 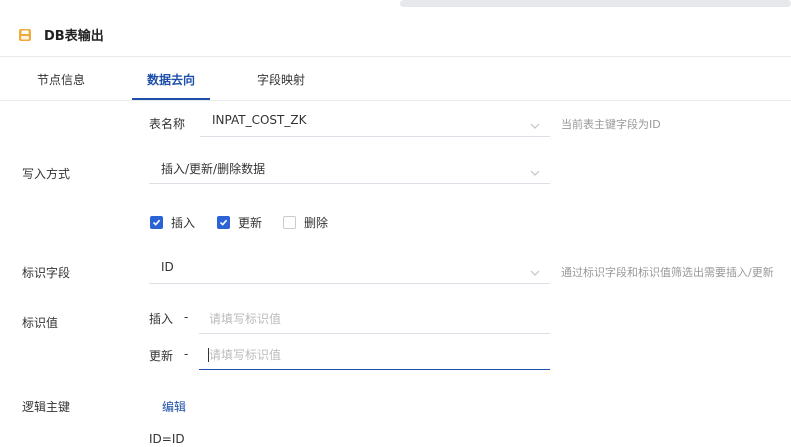 What do you see at coordinates (349, 268) in the screenshot?
I see `id-field-select: ID` at bounding box center [349, 268].